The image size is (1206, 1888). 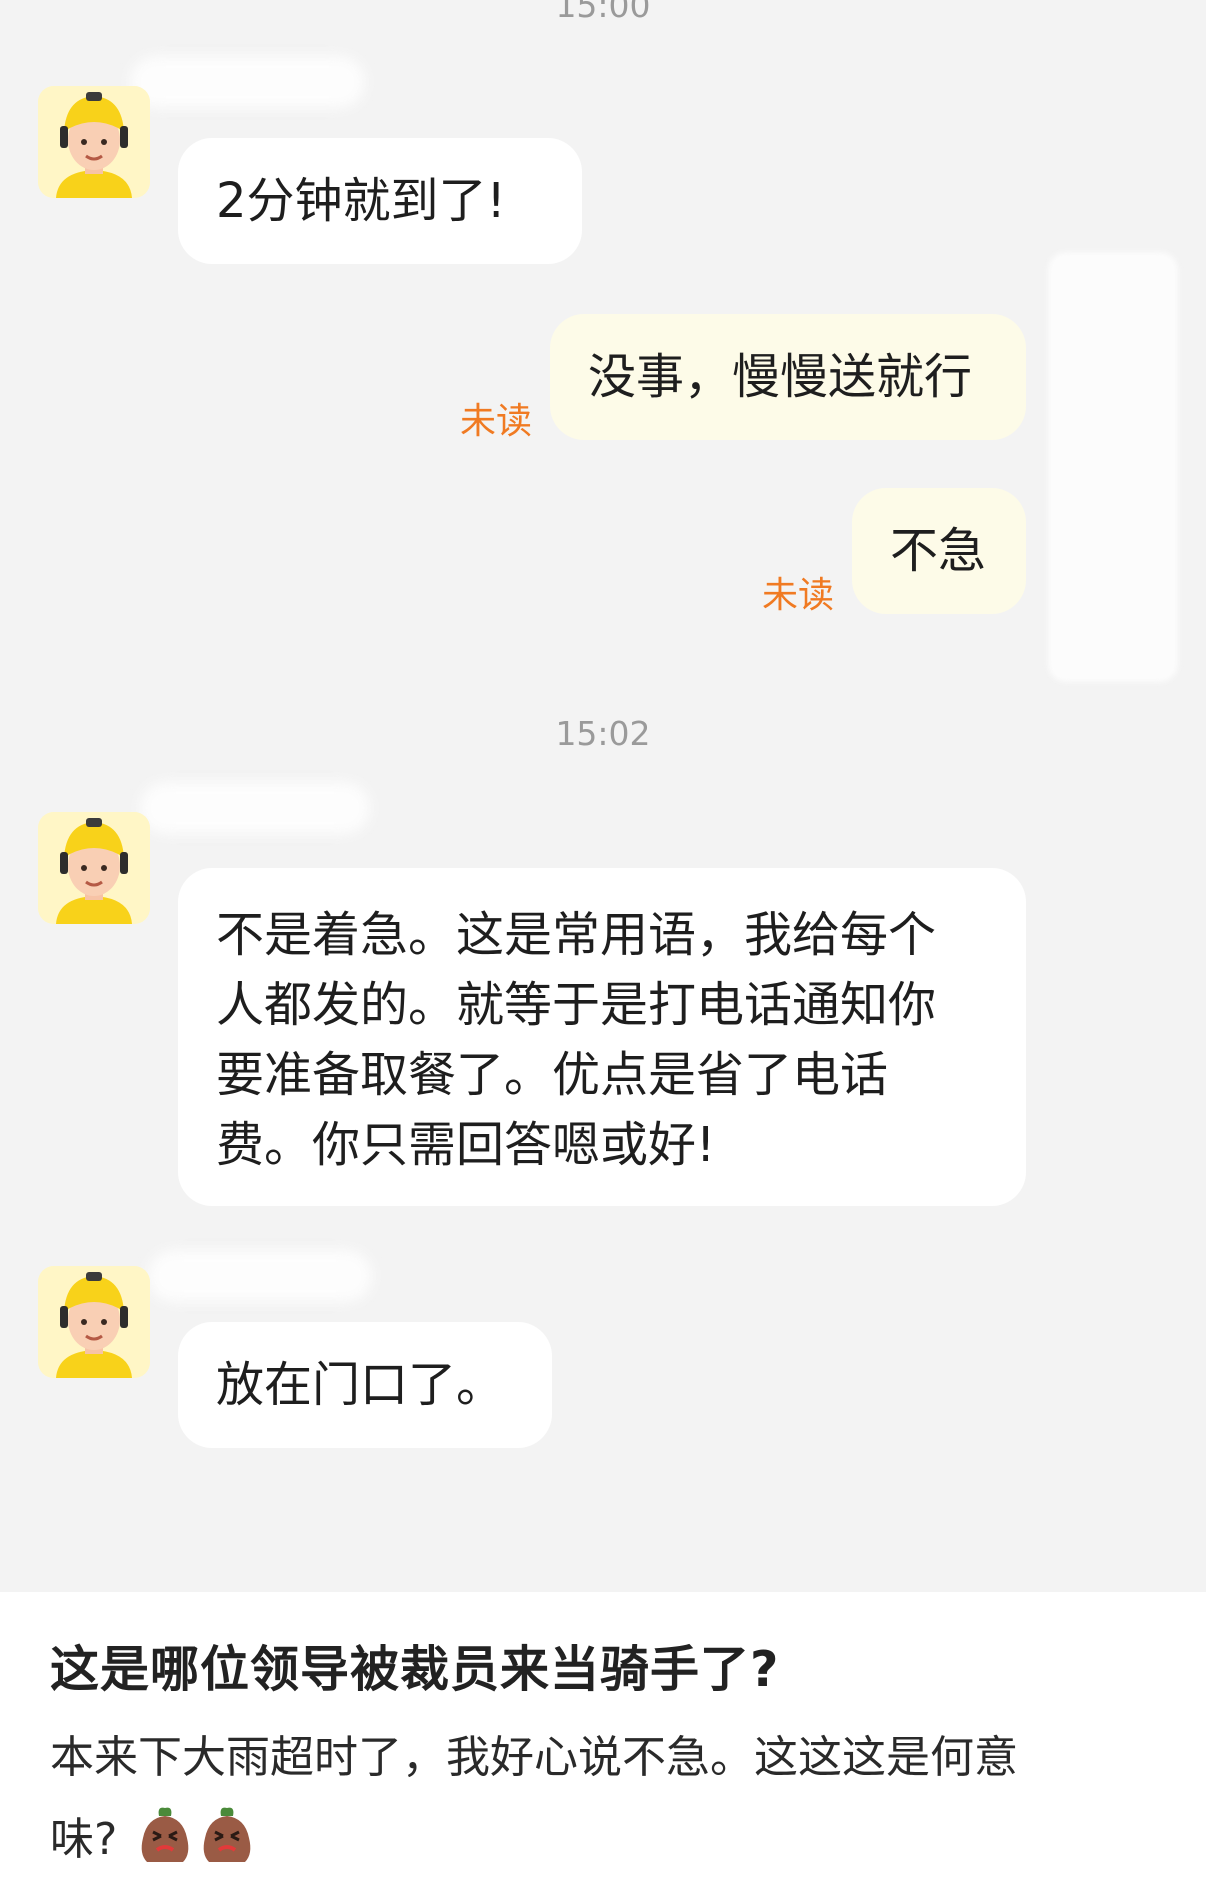 I want to click on message-bubble-incoming: 2分钟就到了!, so click(x=380, y=201).